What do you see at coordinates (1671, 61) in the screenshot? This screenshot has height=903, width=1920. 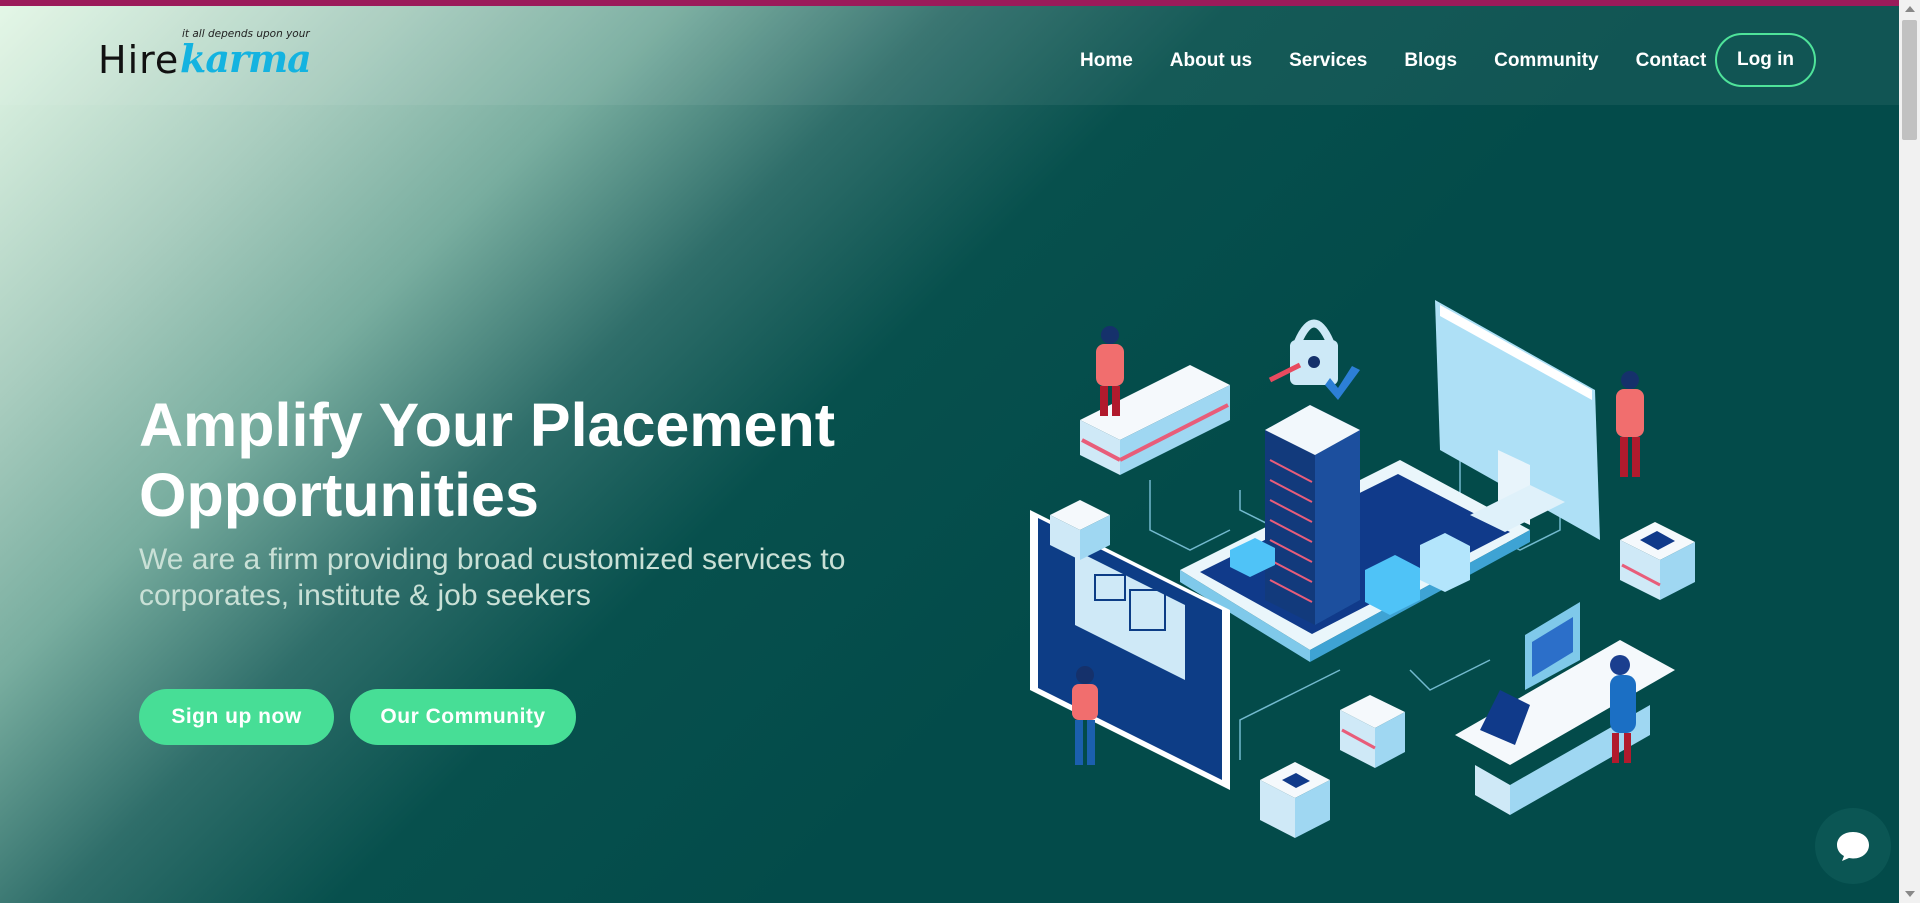 I see `nav-item-contact: Contact` at bounding box center [1671, 61].